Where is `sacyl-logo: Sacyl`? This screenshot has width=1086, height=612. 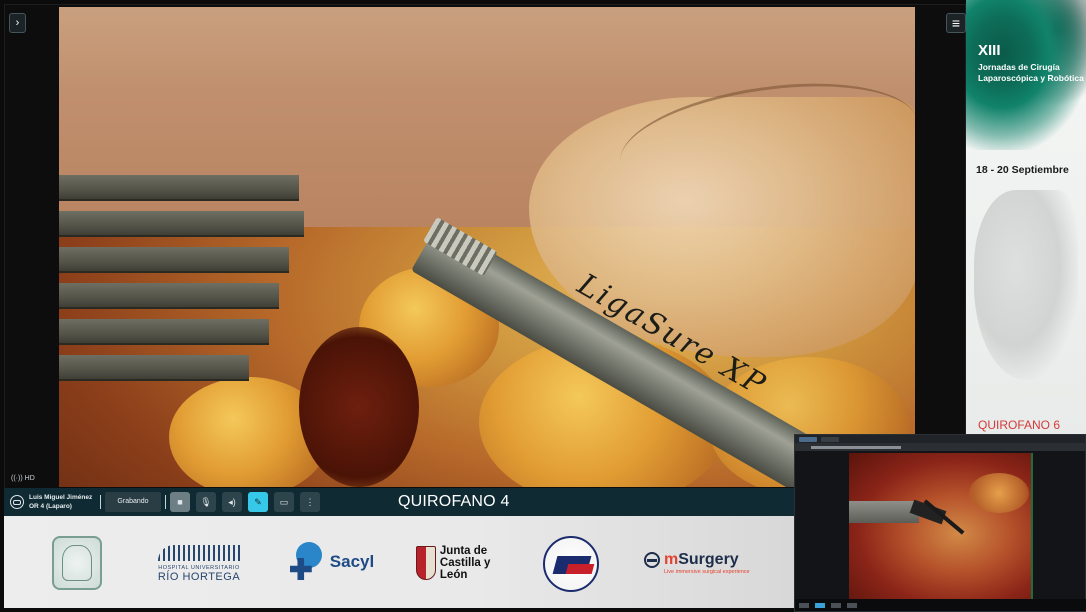
sacyl-logo: Sacyl is located at coordinates (332, 562).